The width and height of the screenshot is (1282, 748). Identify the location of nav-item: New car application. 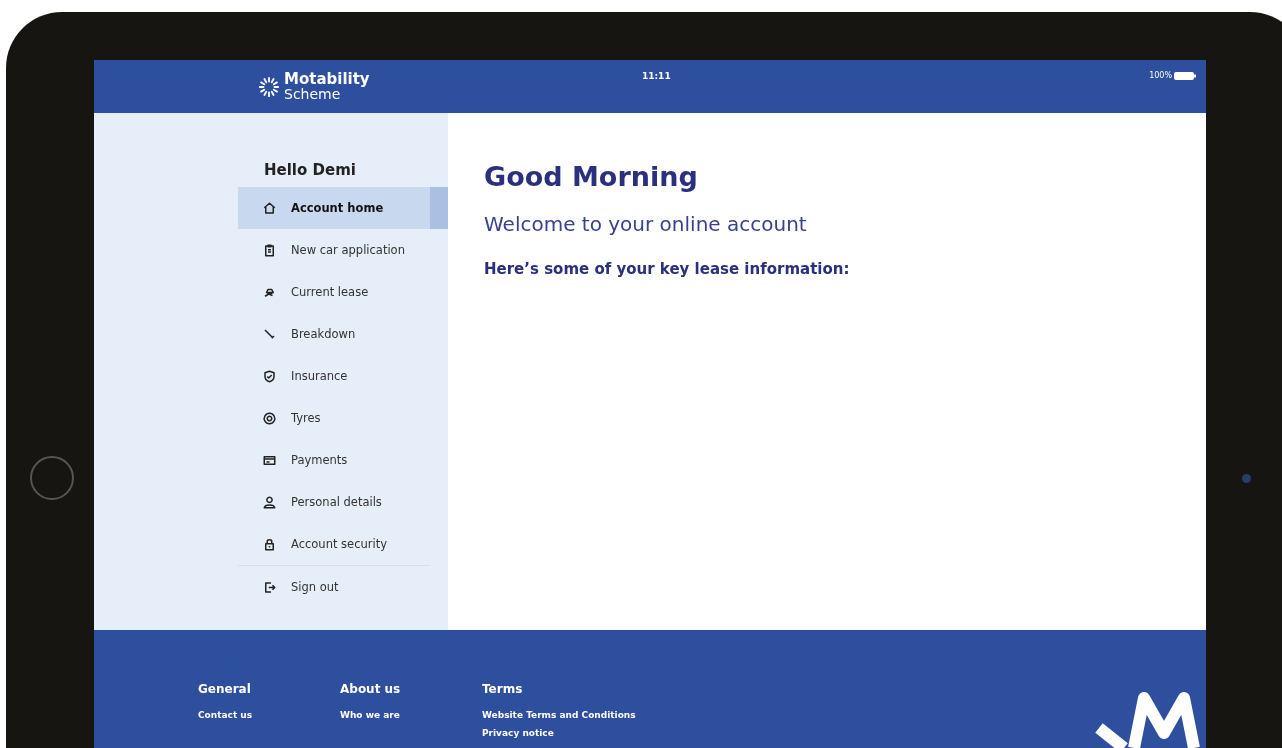
(334, 250).